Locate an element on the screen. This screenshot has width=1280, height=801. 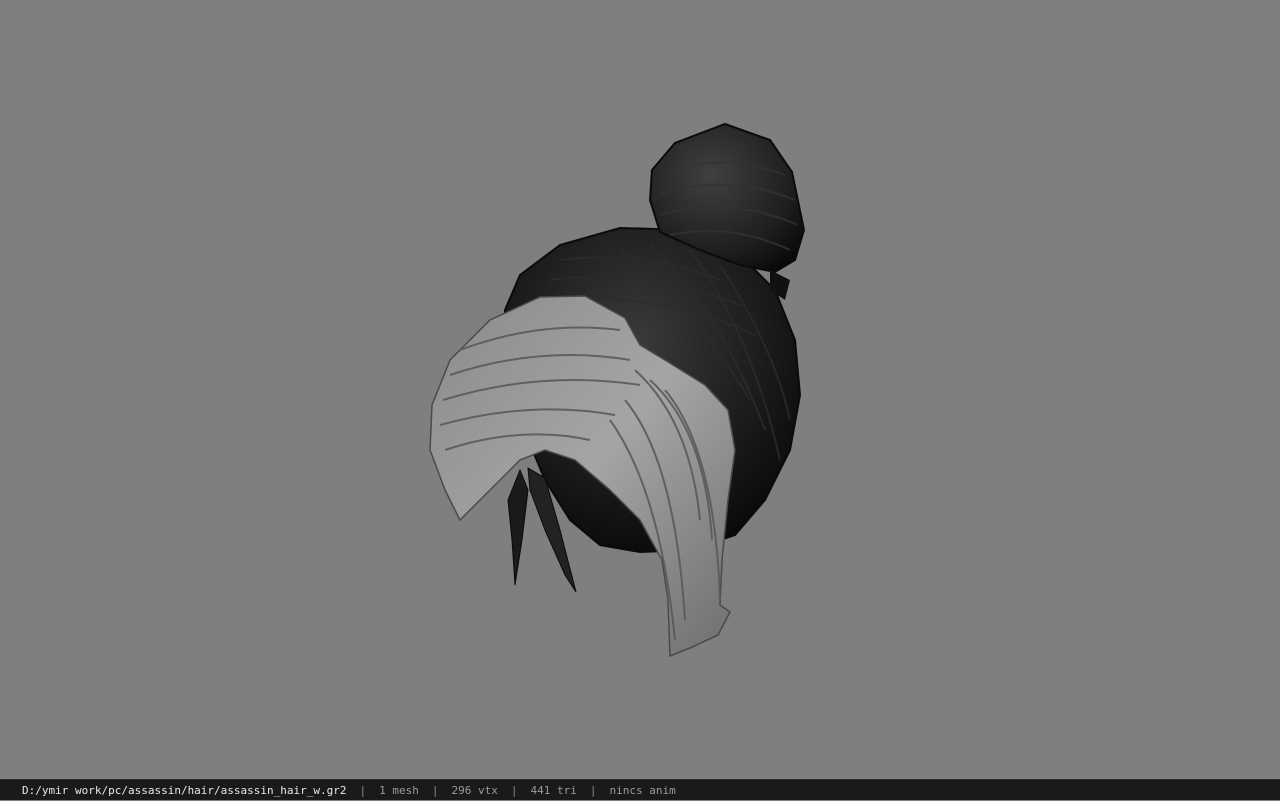
vertex-count: 296 vtx is located at coordinates (474, 790).